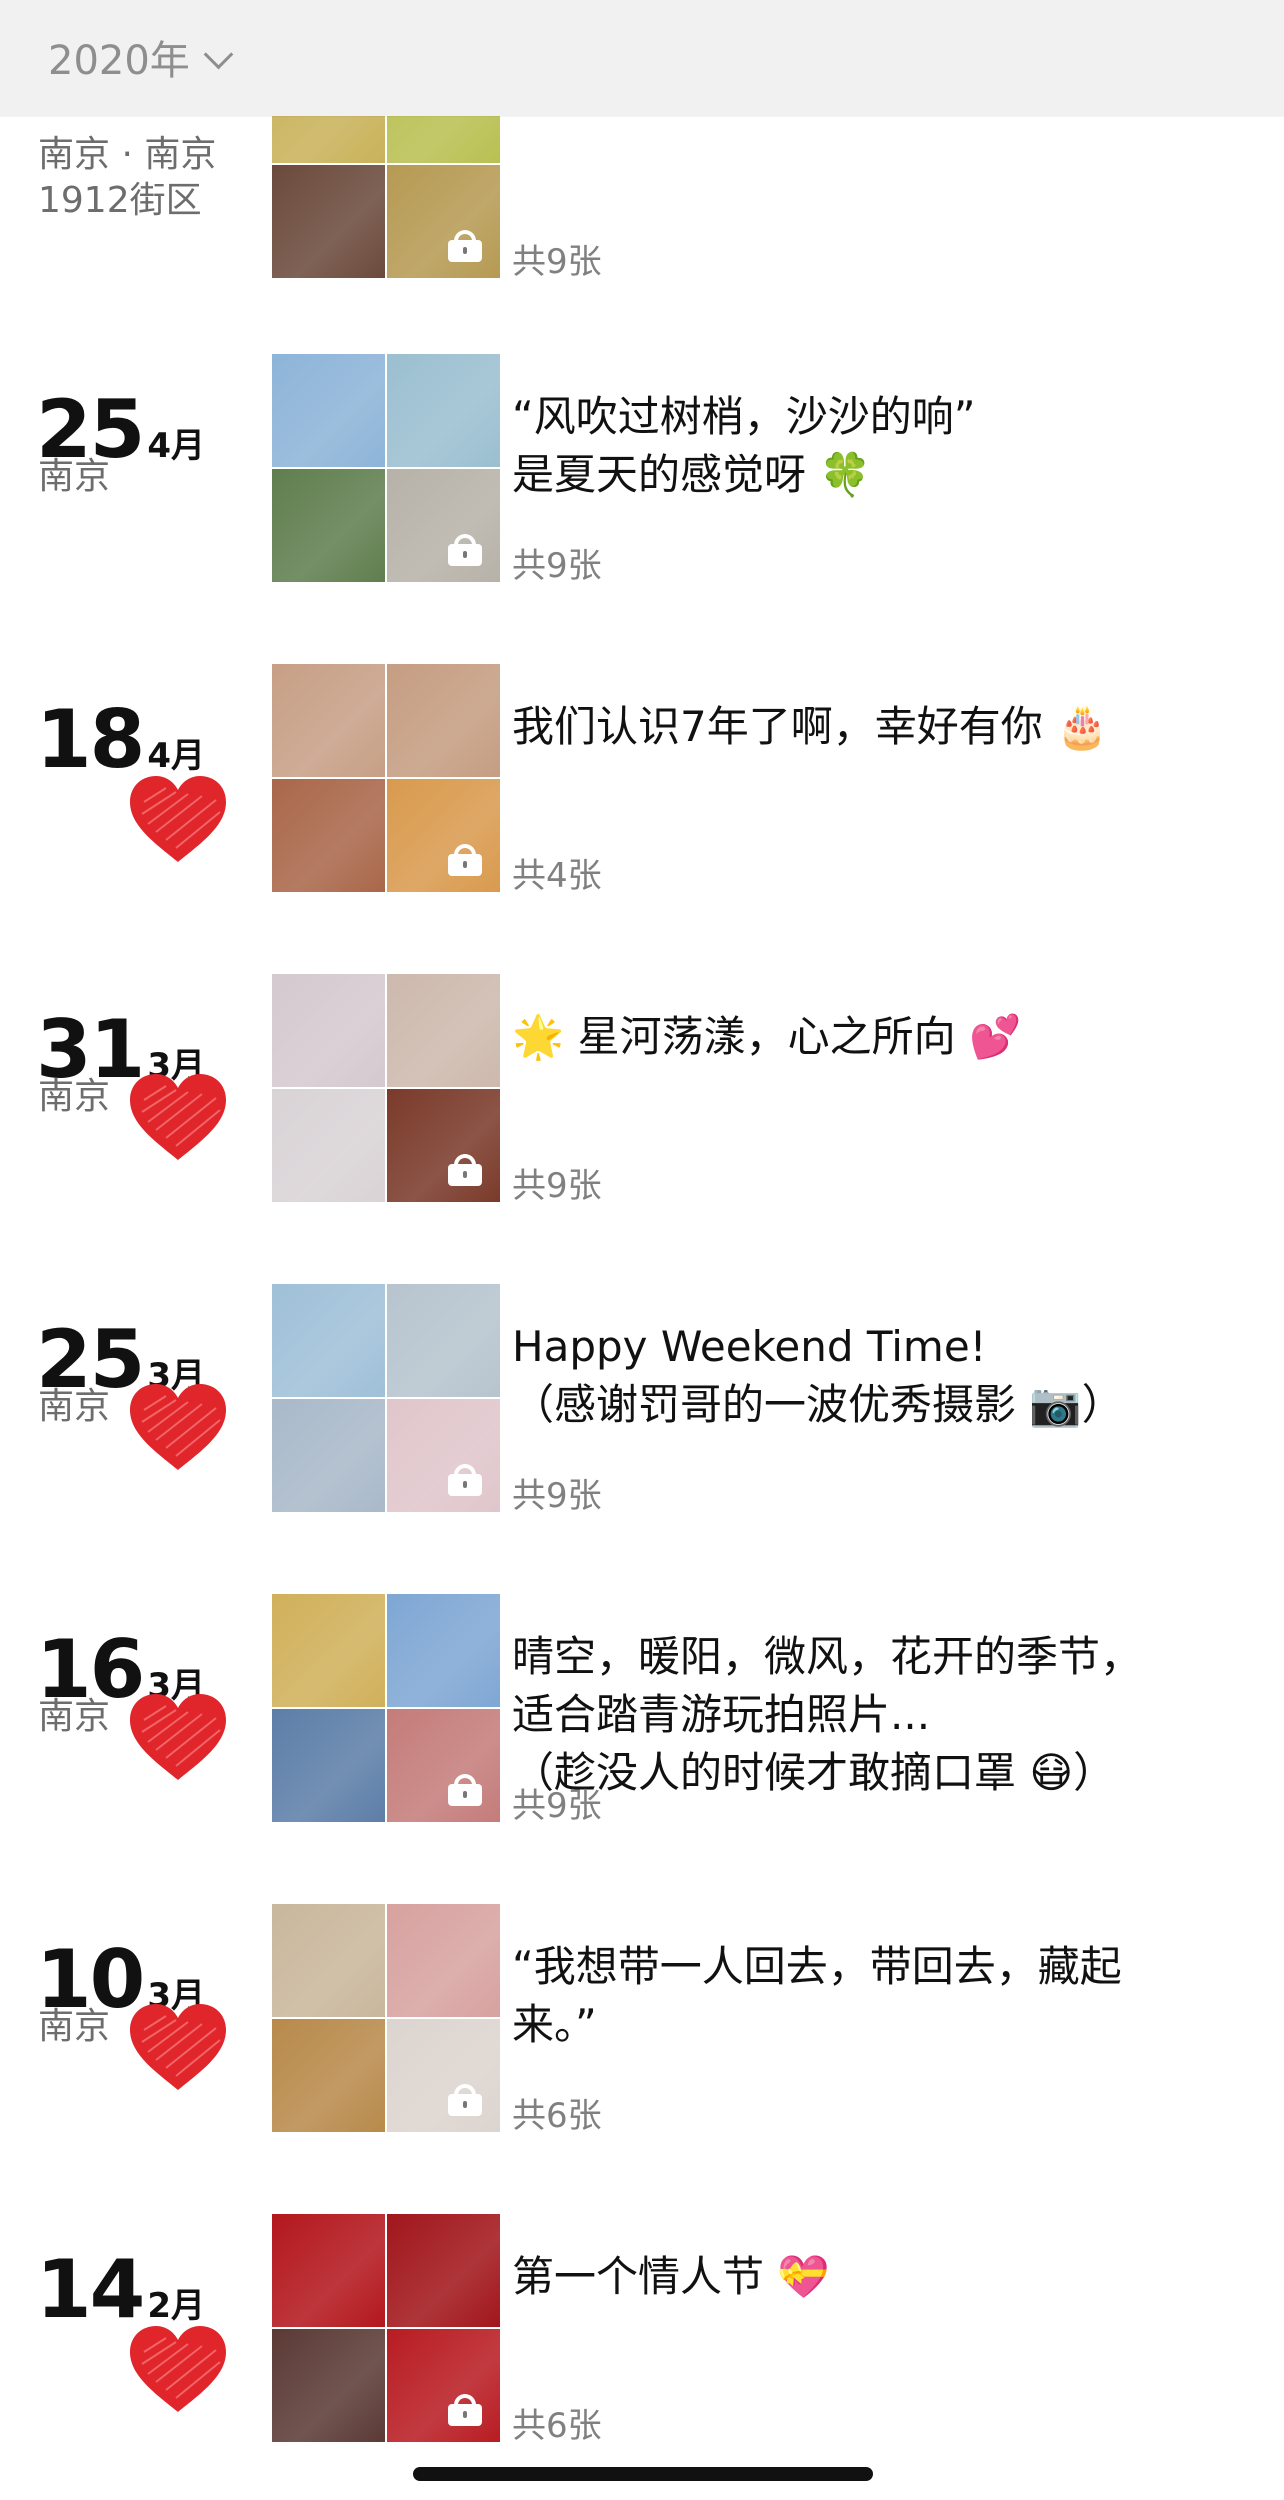 The width and height of the screenshot is (1284, 2500). I want to click on timeline-entry: 14 2月 第一个情人节 💝 共6张, so click(642, 2334).